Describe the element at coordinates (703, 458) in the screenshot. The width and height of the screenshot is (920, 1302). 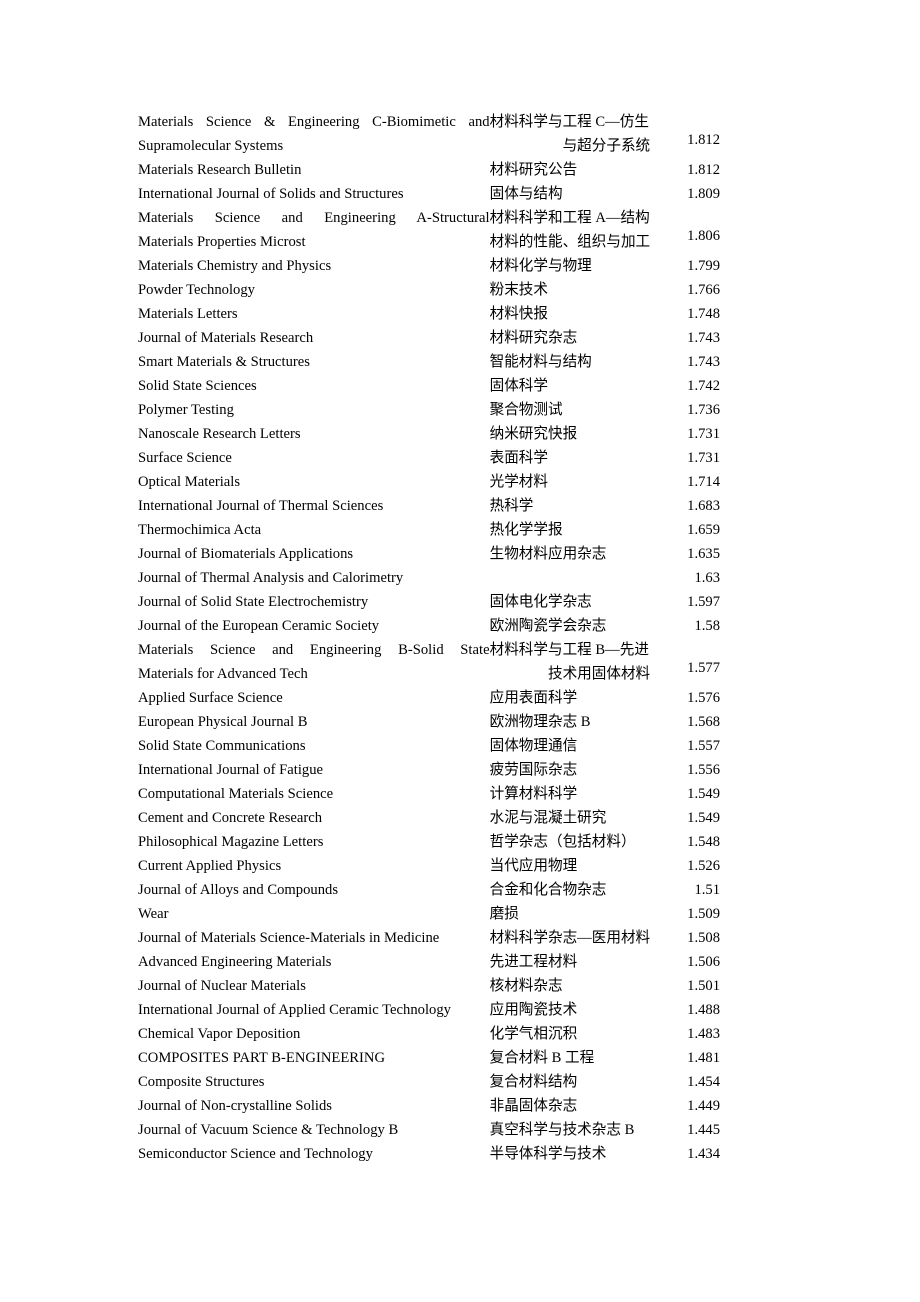
I see `impact-factor-value: 1.731` at that location.